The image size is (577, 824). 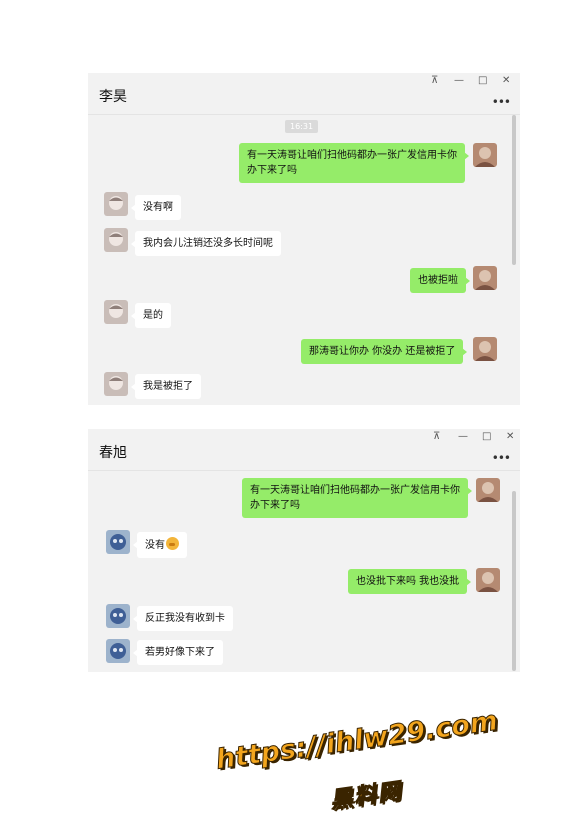 What do you see at coordinates (172, 543) in the screenshot?
I see `face-emoji-icon` at bounding box center [172, 543].